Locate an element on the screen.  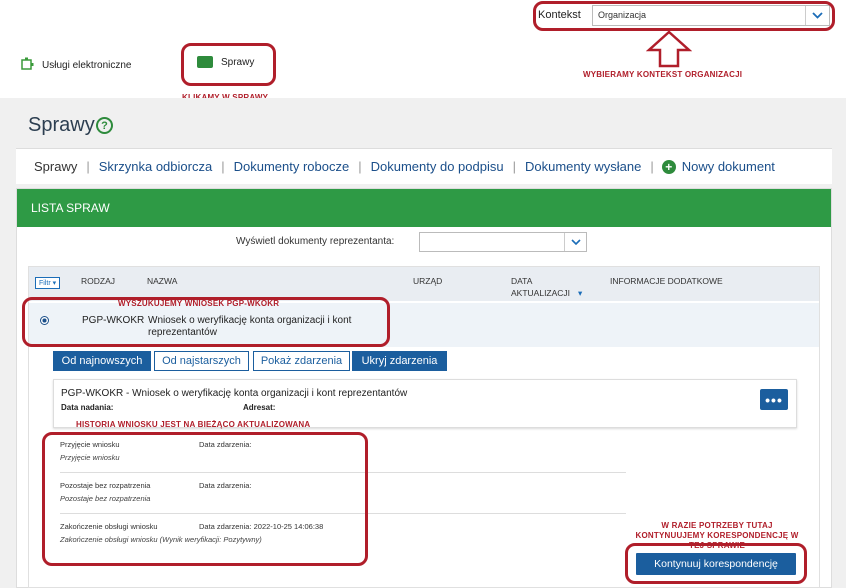
column-nazwa: NAZWA is located at coordinates (162, 281).